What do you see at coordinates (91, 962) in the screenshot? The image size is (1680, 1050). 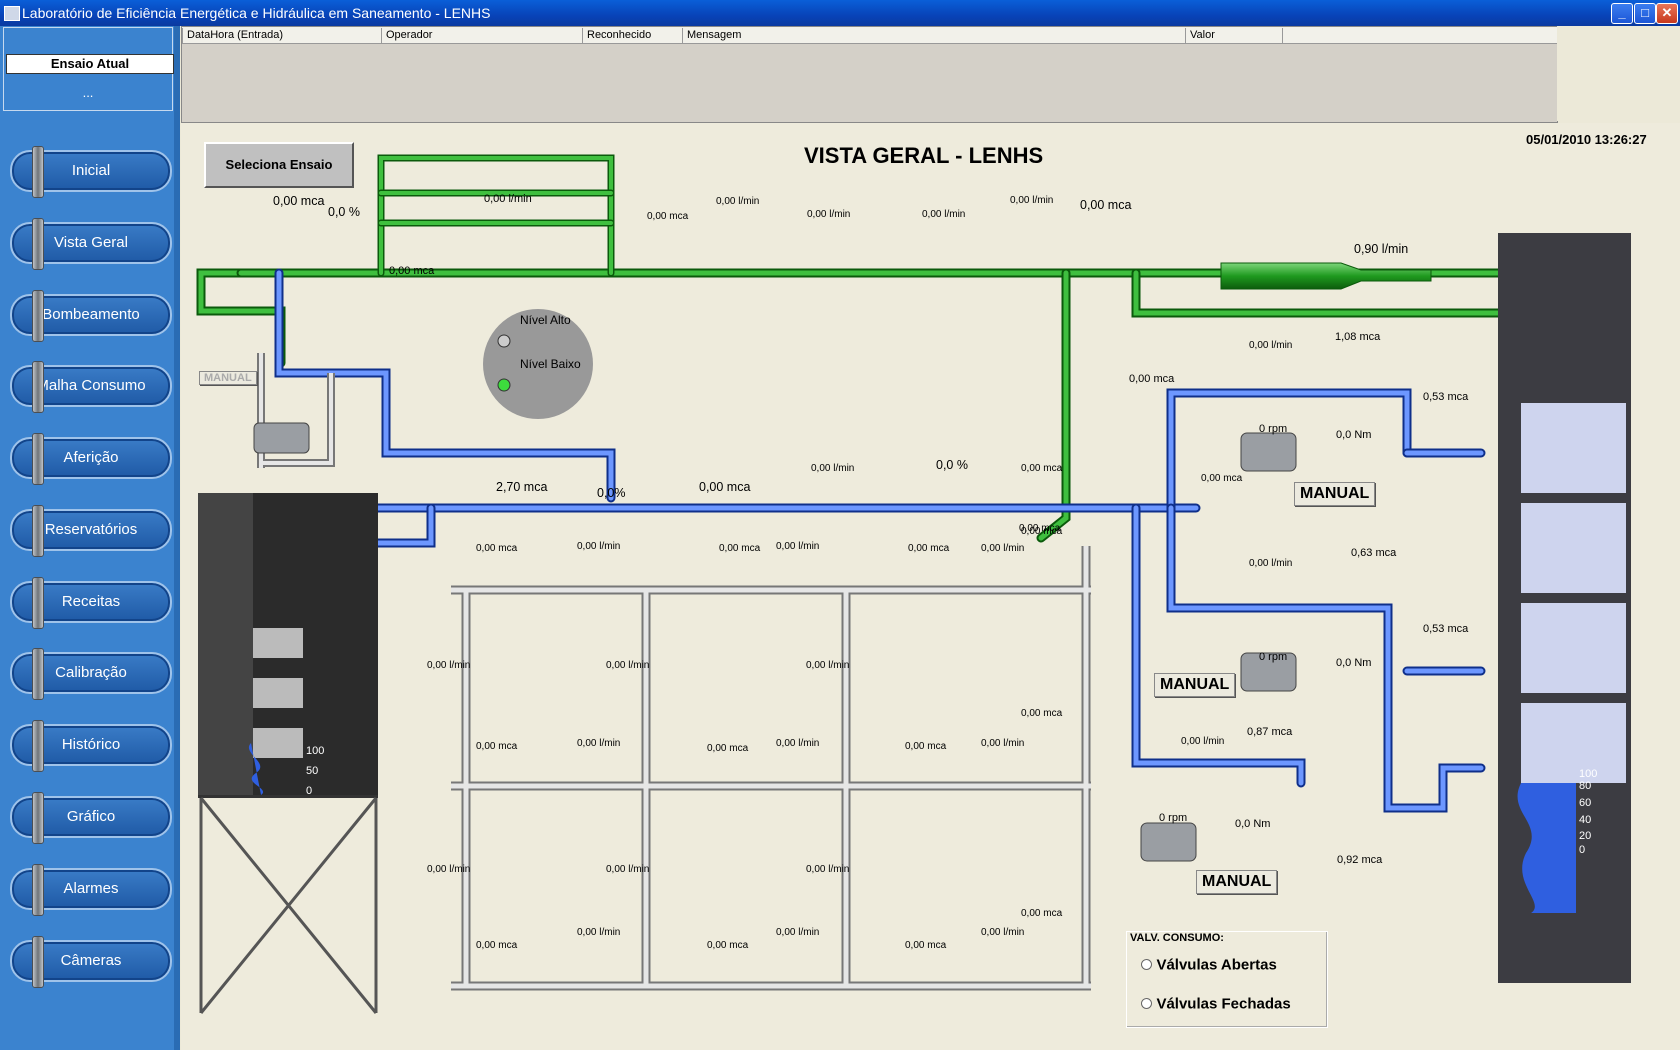 I see `nav-cameras: Câmeras` at bounding box center [91, 962].